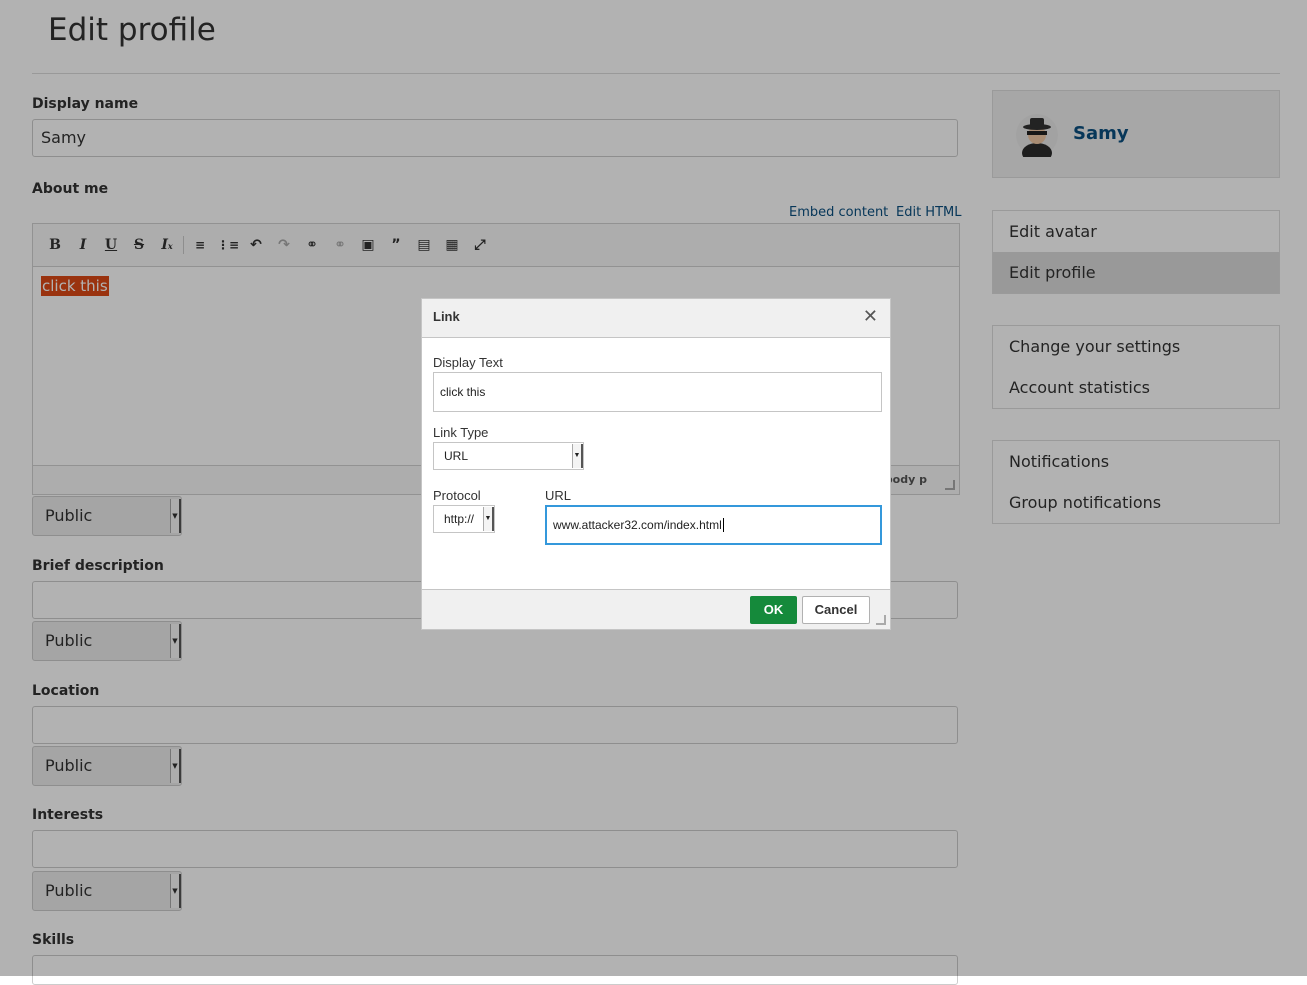 The width and height of the screenshot is (1307, 985). What do you see at coordinates (446, 316) in the screenshot?
I see `dialog-title: Link` at bounding box center [446, 316].